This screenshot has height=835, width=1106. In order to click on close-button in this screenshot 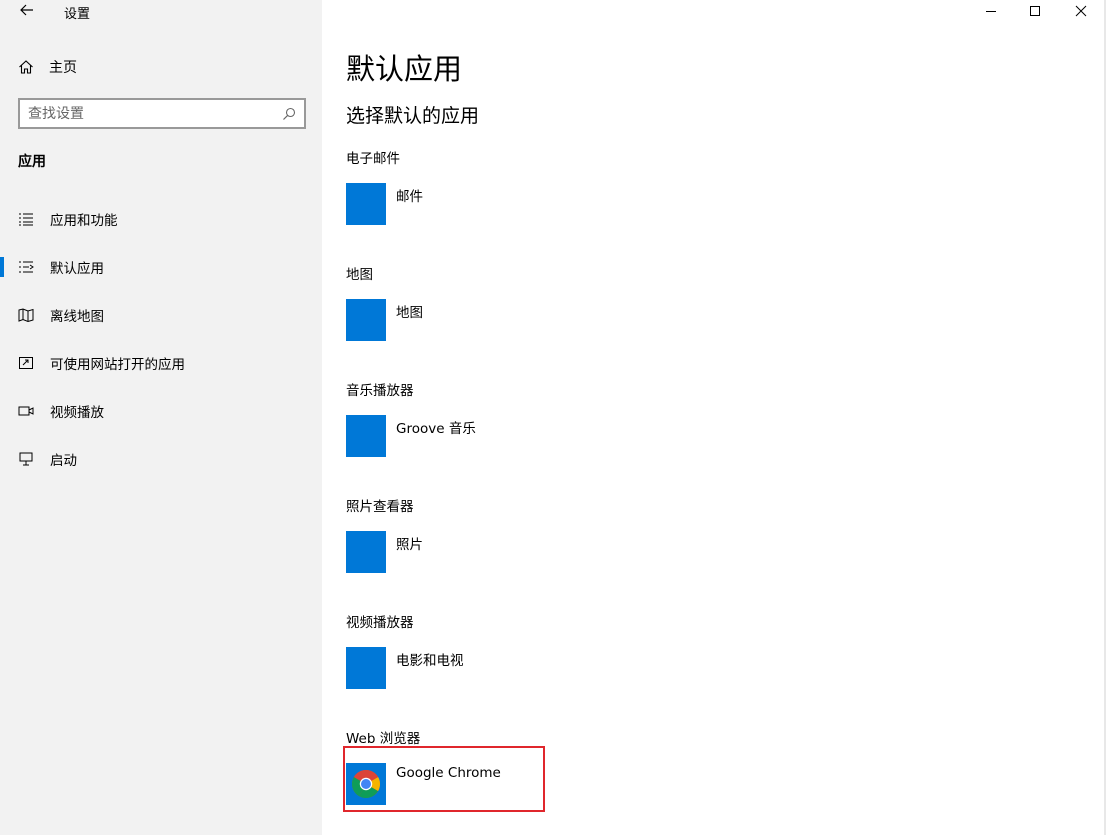, I will do `click(1081, 11)`.